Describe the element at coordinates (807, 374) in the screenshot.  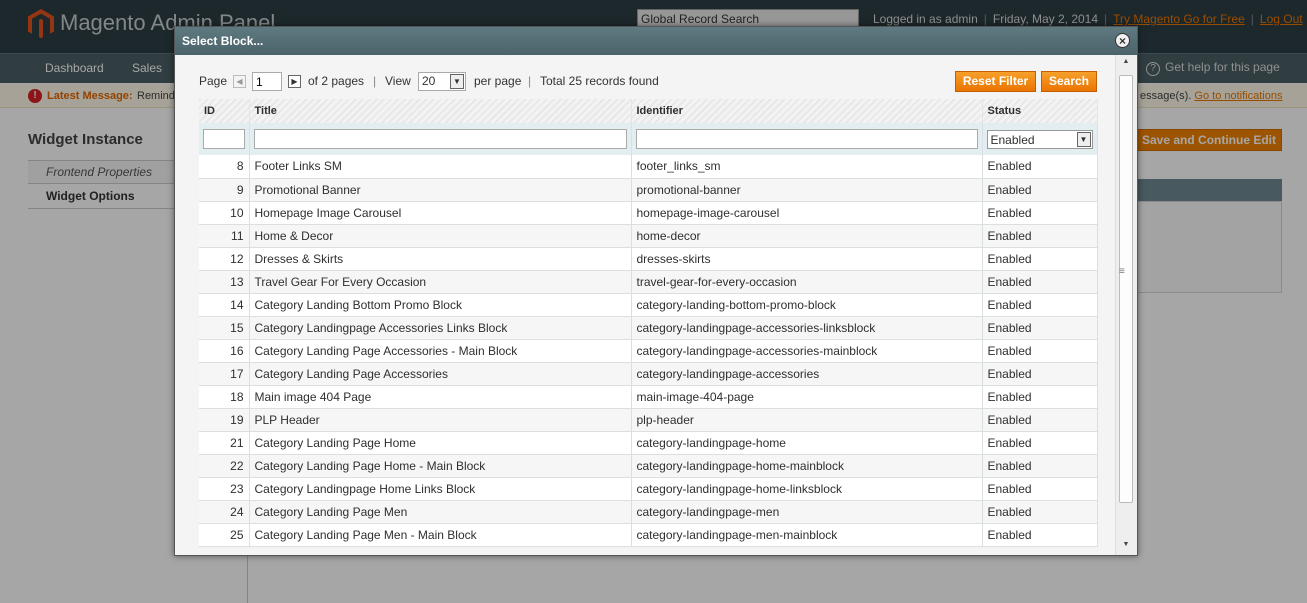
I see `cell-identifier: category-landingpage-accessories` at that location.